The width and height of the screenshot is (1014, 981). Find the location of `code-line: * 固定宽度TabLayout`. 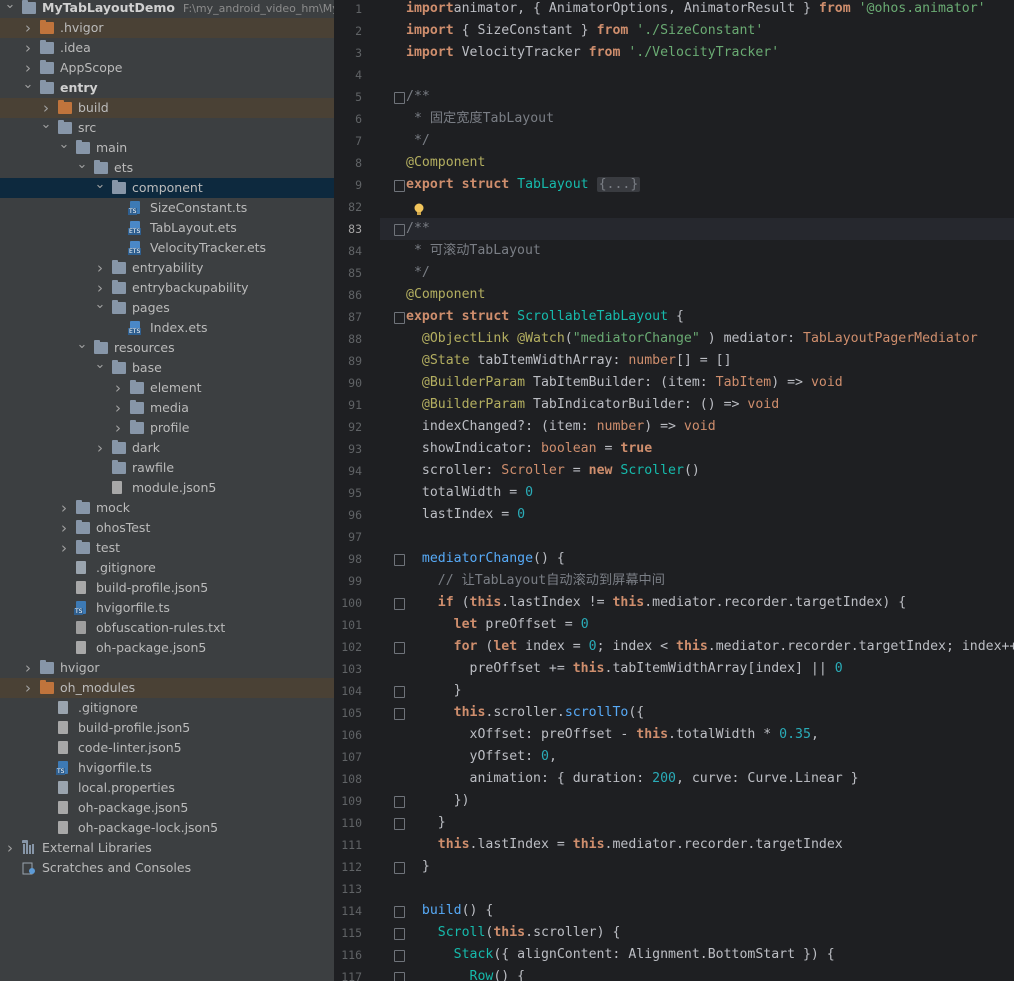

code-line: * 固定宽度TabLayout is located at coordinates (480, 119).